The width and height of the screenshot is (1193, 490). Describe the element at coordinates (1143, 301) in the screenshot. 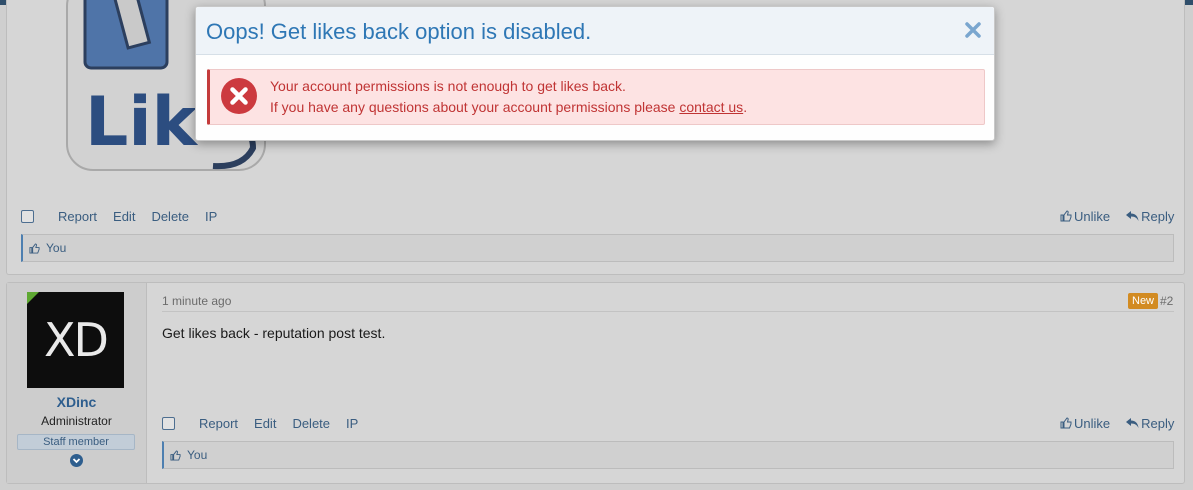

I see `new-badge: New` at that location.